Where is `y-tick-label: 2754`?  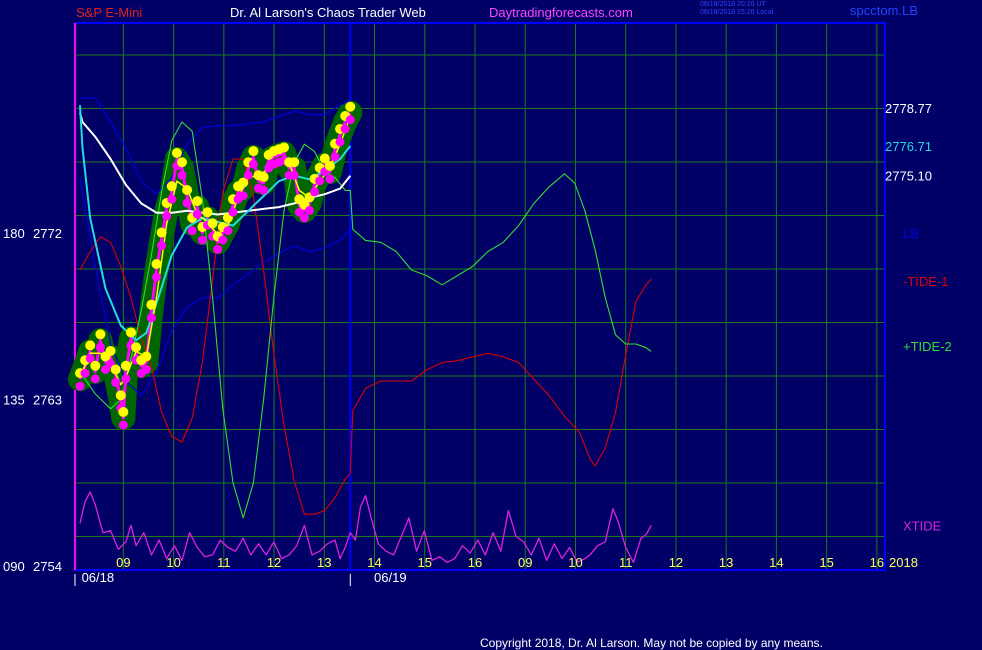 y-tick-label: 2754 is located at coordinates (47, 566).